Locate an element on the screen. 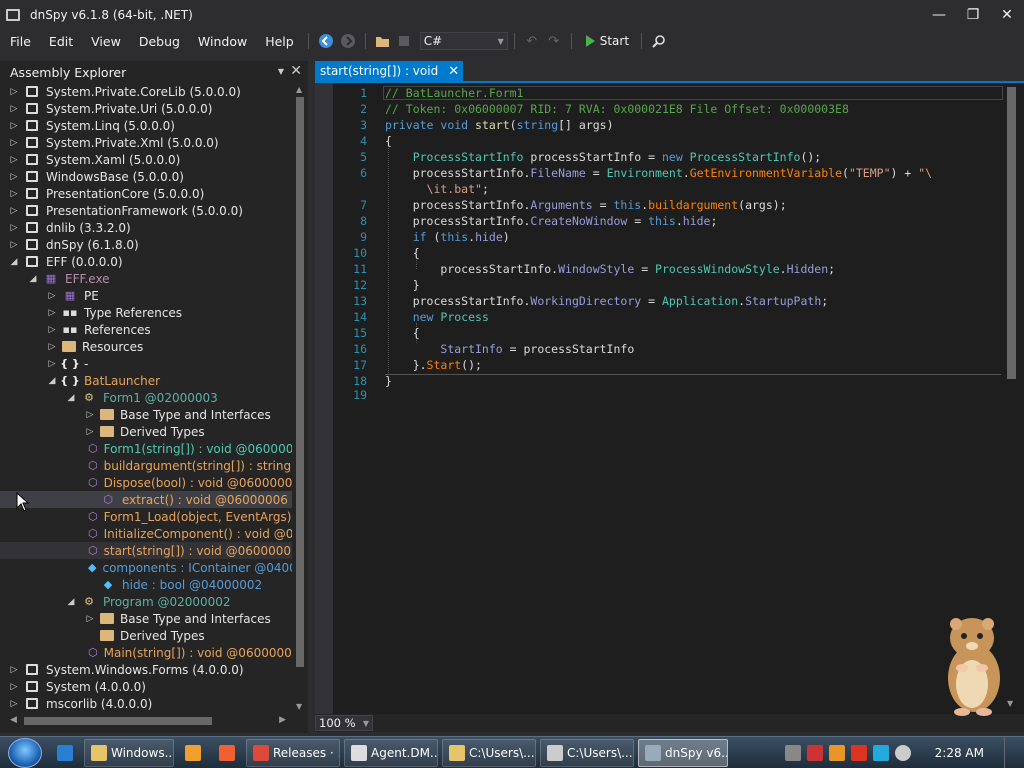 Image resolution: width=1024 pixels, height=768 pixels. tree-node: ⬡ start(string[]) : void @06000007 is located at coordinates (146, 550).